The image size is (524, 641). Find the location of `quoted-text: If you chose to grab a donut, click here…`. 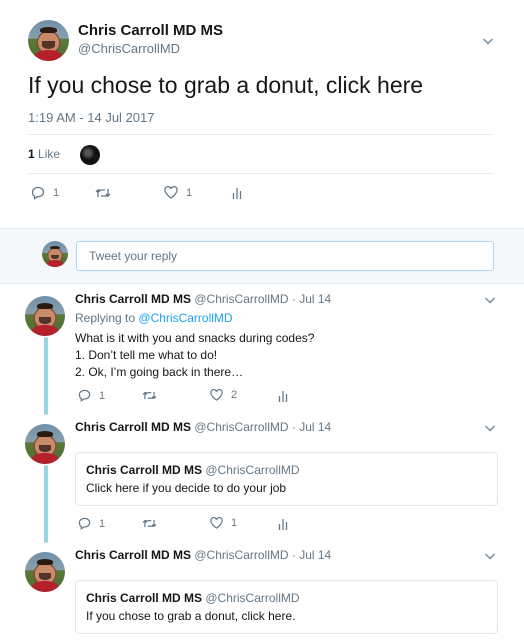

quoted-text: If you chose to grab a donut, click here… is located at coordinates (191, 616).